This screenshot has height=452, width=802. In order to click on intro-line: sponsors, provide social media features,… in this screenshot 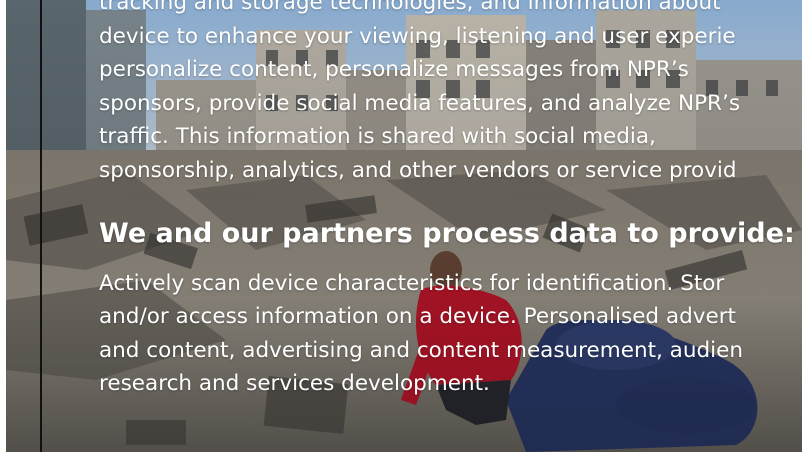, I will do `click(420, 103)`.